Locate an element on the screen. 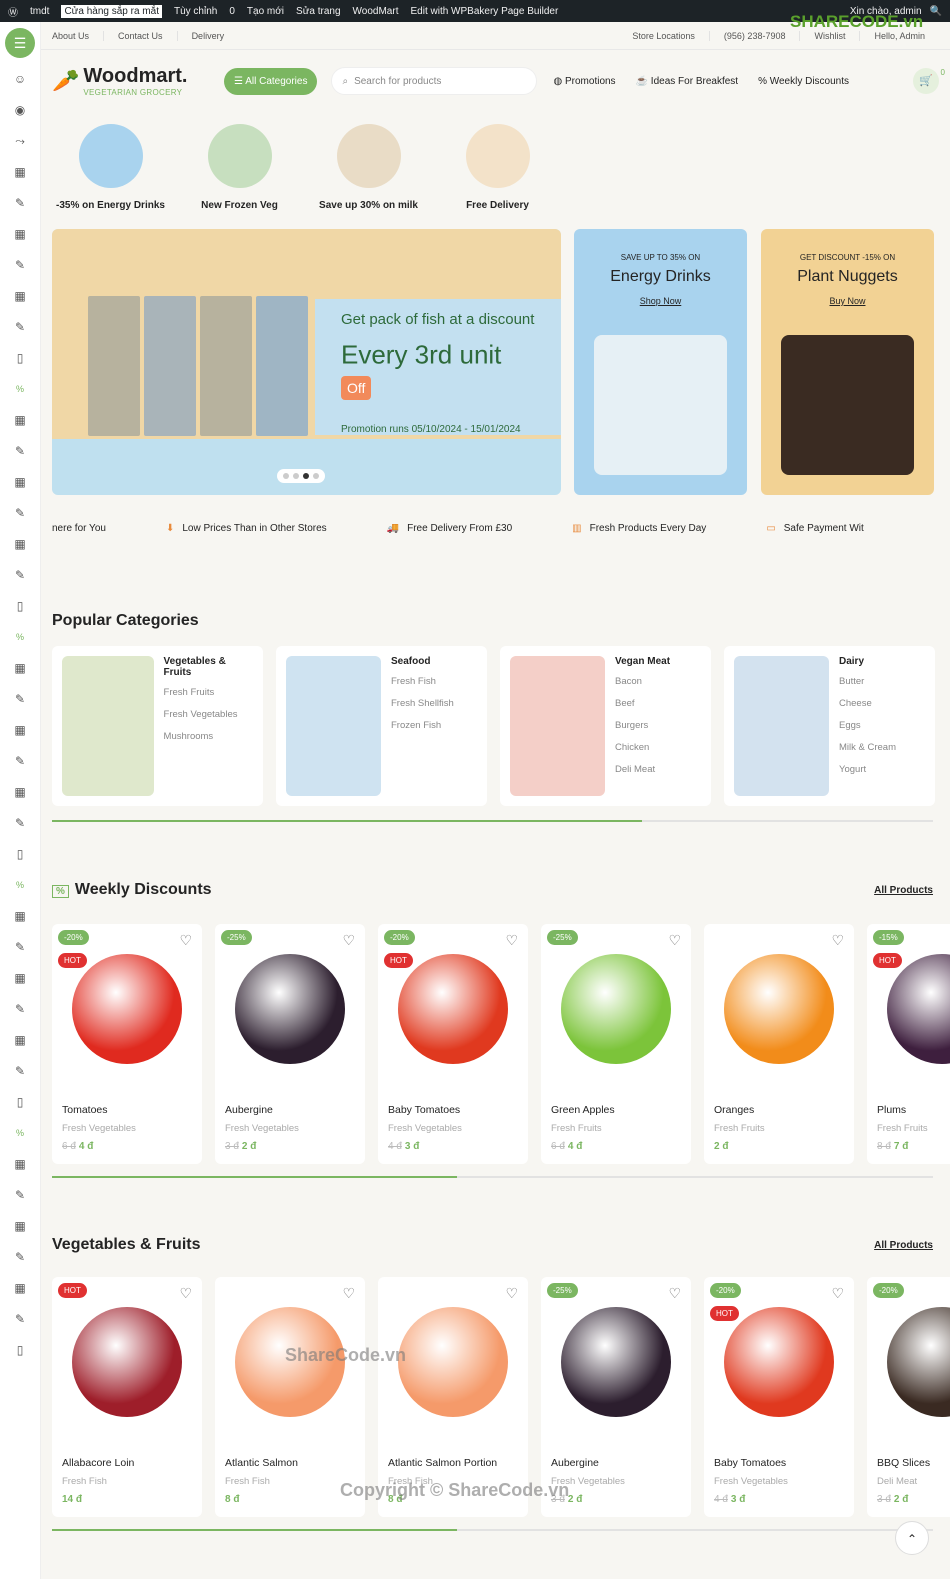  topbar-link-about: About Us is located at coordinates (78, 35).